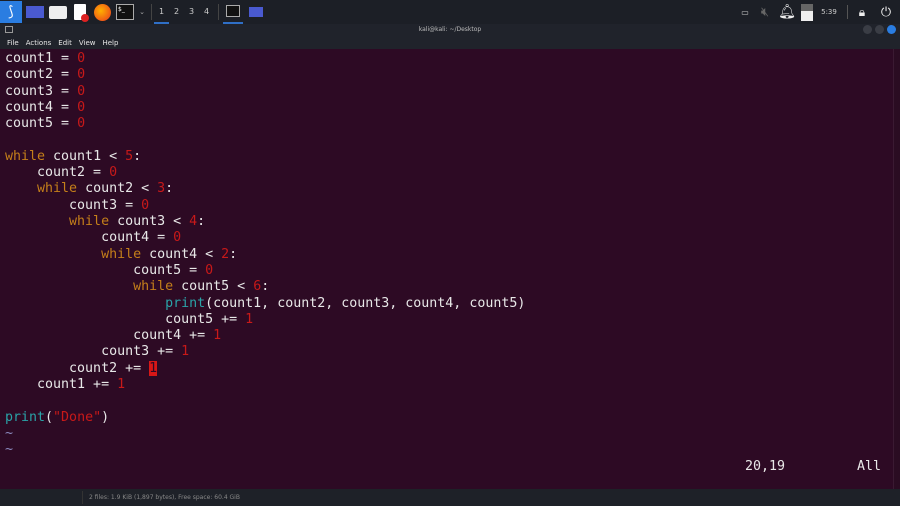  Describe the element at coordinates (181, 254) in the screenshot. I see `code-token: count4 <` at that location.